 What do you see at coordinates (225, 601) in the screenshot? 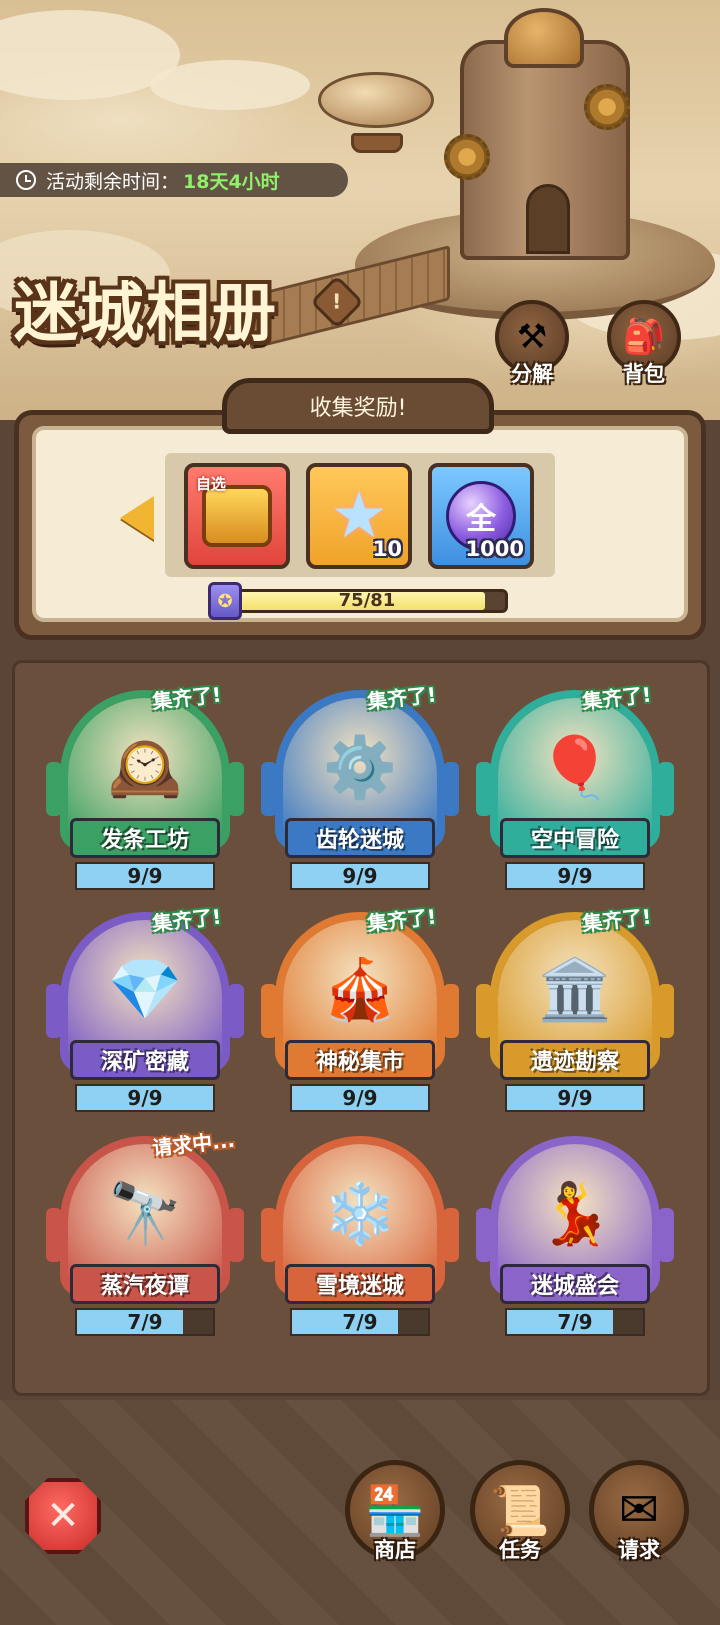
I see `album-card-icon: ✪` at bounding box center [225, 601].